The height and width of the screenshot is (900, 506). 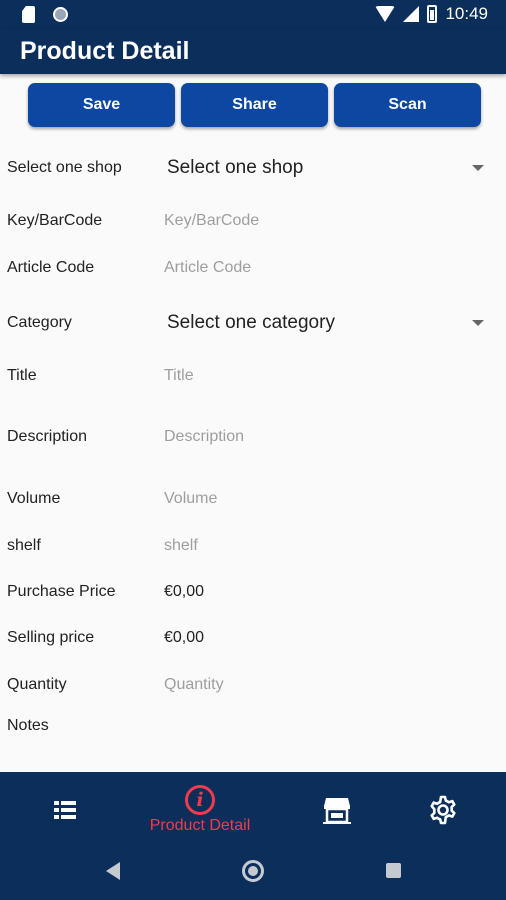 I want to click on signal-icon, so click(x=411, y=14).